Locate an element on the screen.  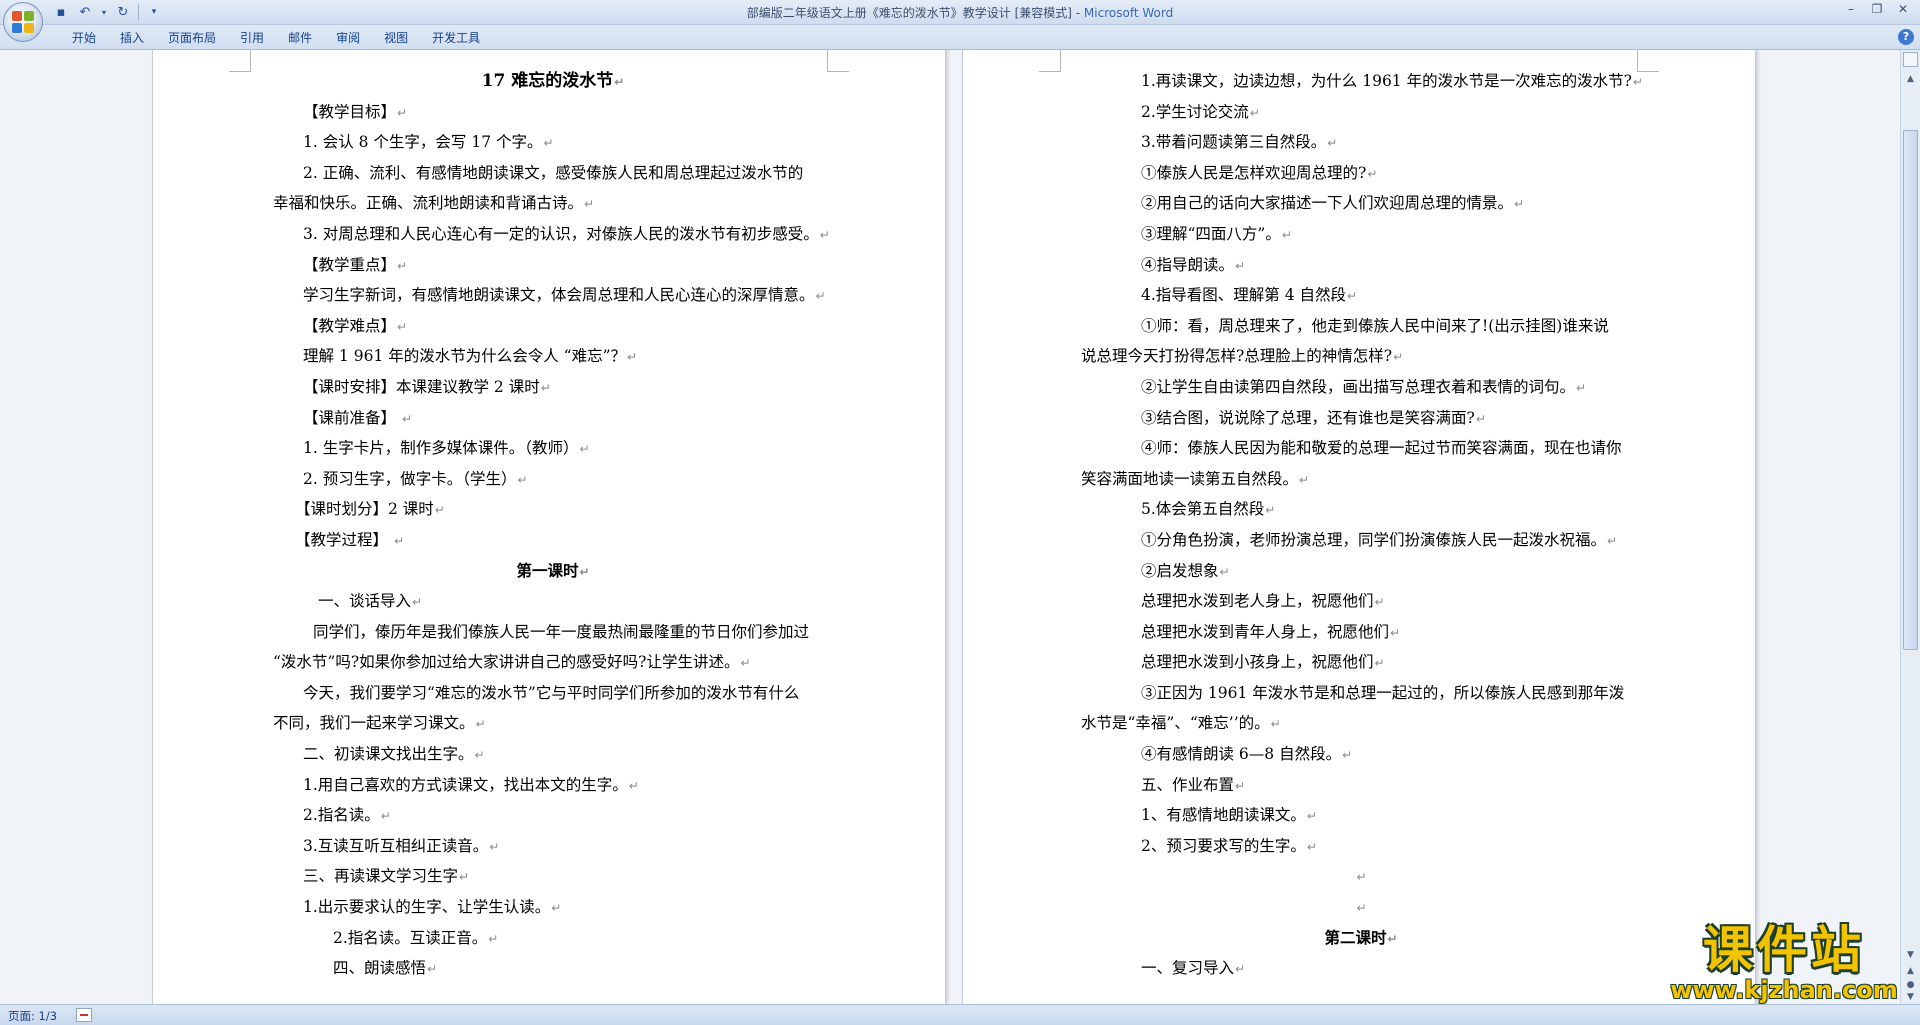
ribbon-tab: 视图 is located at coordinates (396, 38).